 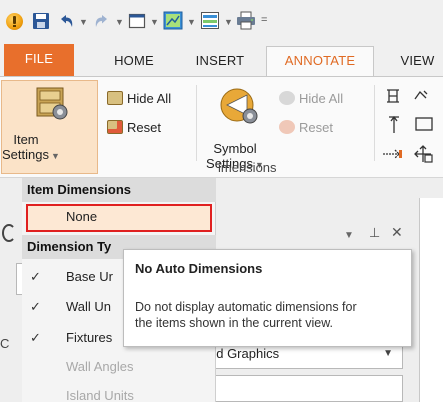 What do you see at coordinates (89, 306) in the screenshot?
I see `menu-item-label: Wall Un` at bounding box center [89, 306].